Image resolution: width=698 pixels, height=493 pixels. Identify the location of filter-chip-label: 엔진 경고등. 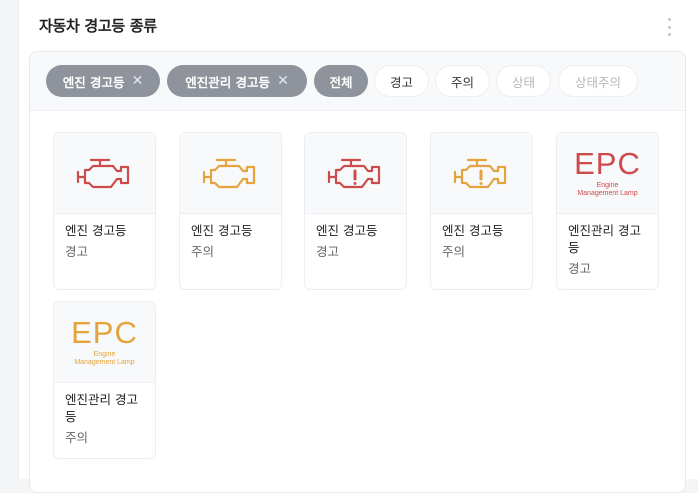
(93, 82).